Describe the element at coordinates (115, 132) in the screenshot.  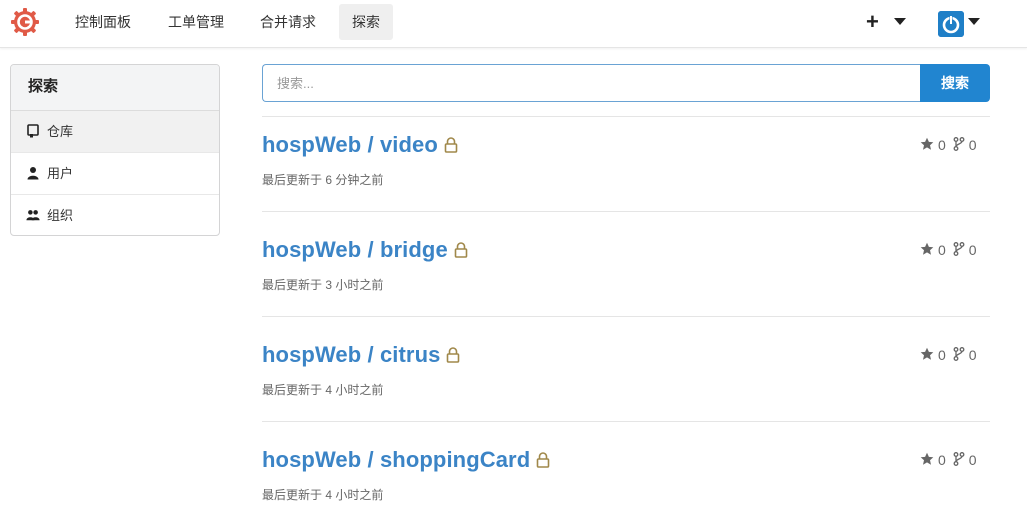
I see `sidebar-item-repositories: 仓库` at that location.